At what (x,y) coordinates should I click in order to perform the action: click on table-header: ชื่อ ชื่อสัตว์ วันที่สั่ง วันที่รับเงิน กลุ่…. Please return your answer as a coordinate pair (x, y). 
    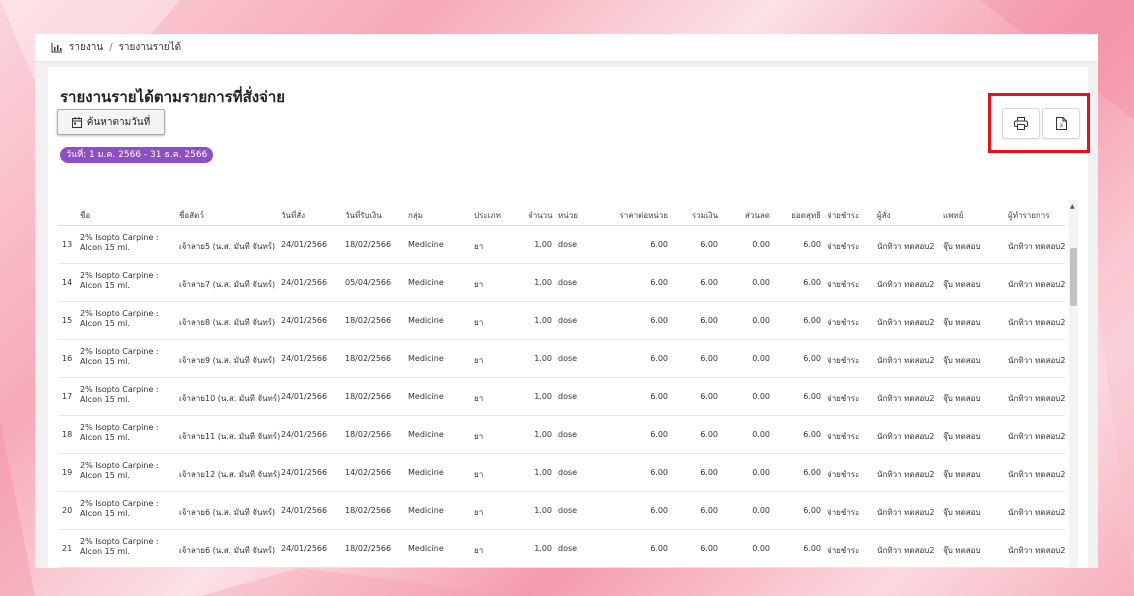
    Looking at the image, I should click on (561, 213).